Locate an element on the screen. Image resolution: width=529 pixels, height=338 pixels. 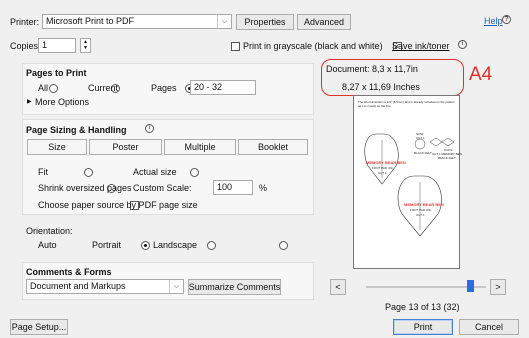
pattern-foot-2: FOOT PAD (01) is located at coordinates (421, 210).